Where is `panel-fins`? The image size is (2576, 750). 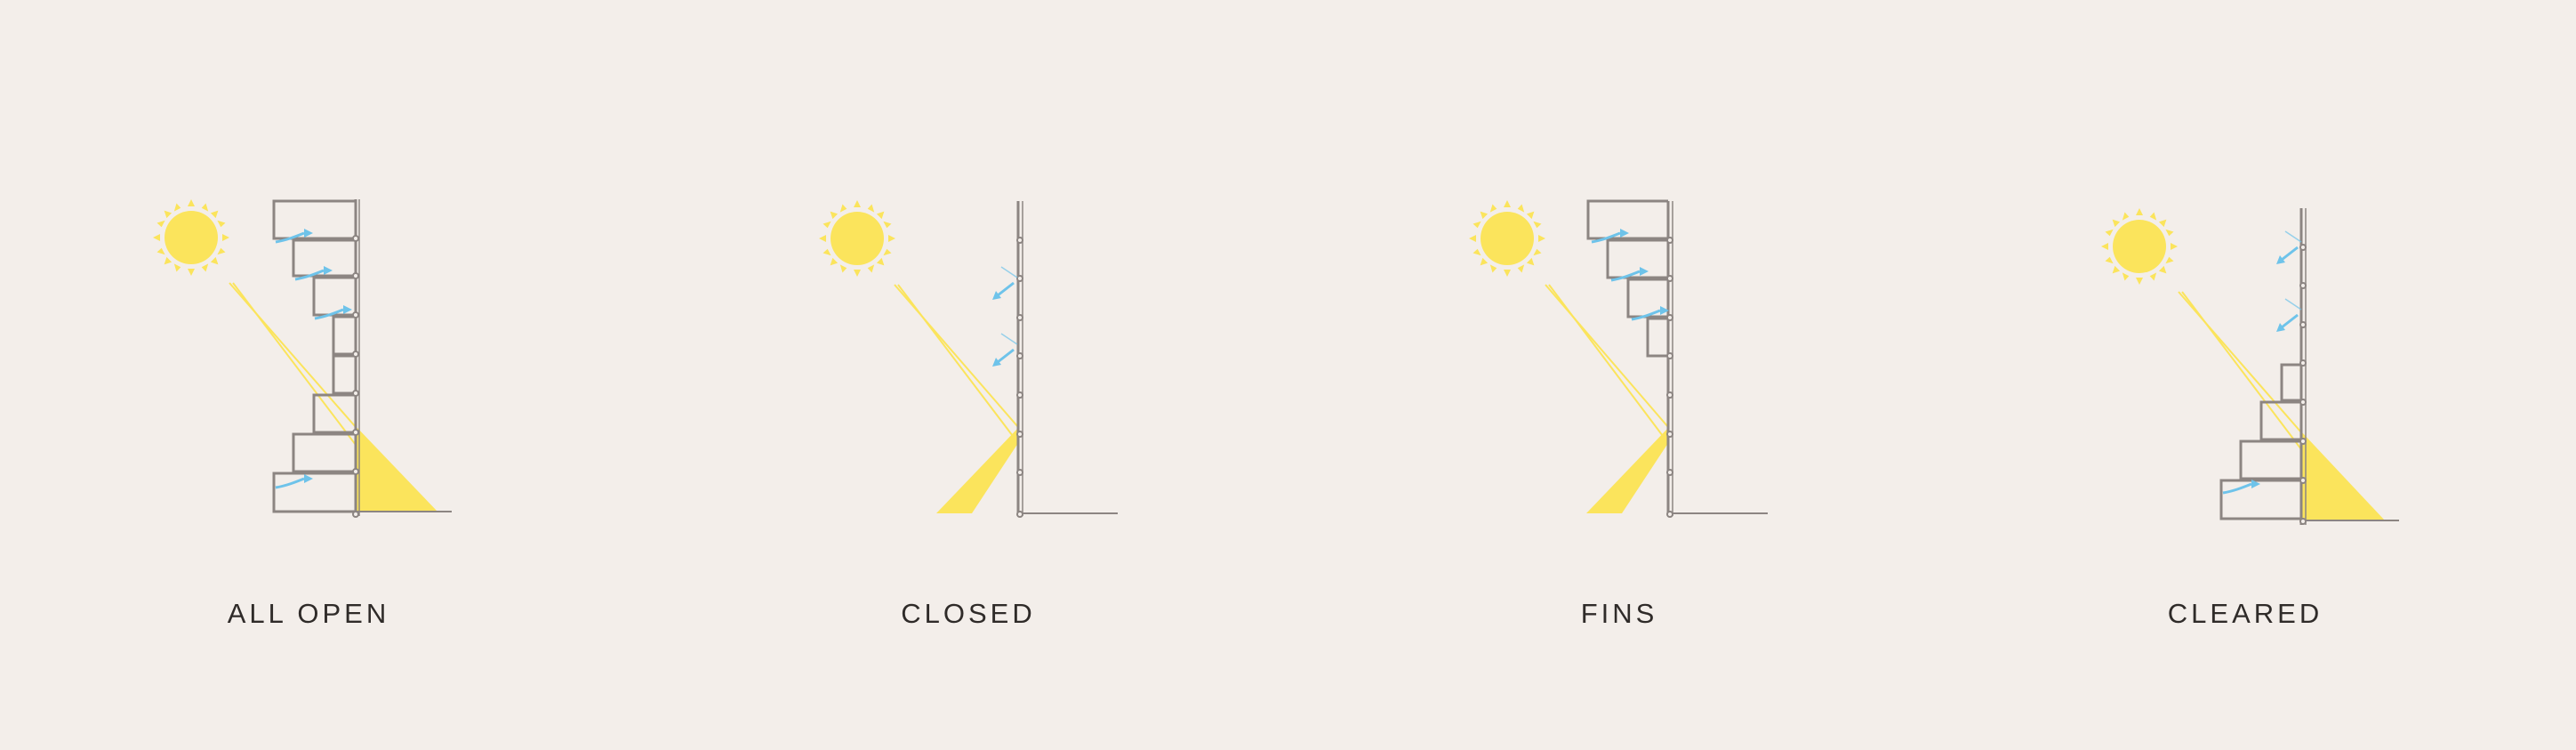 panel-fins is located at coordinates (1618, 359).